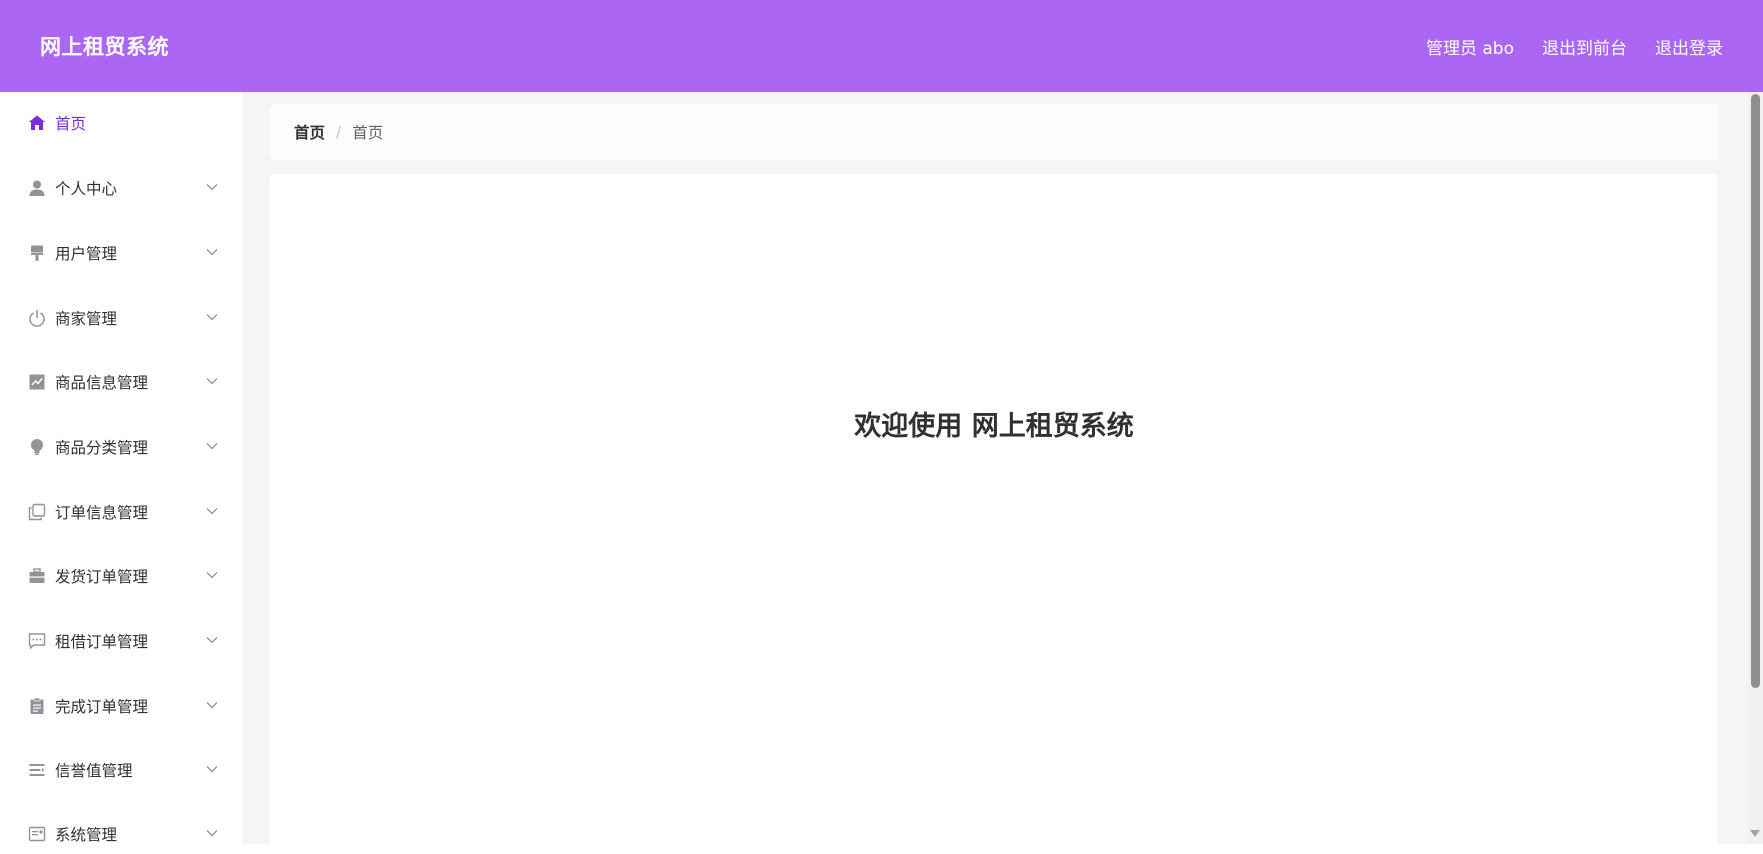 This screenshot has height=854, width=1763. I want to click on list-icon, so click(37, 770).